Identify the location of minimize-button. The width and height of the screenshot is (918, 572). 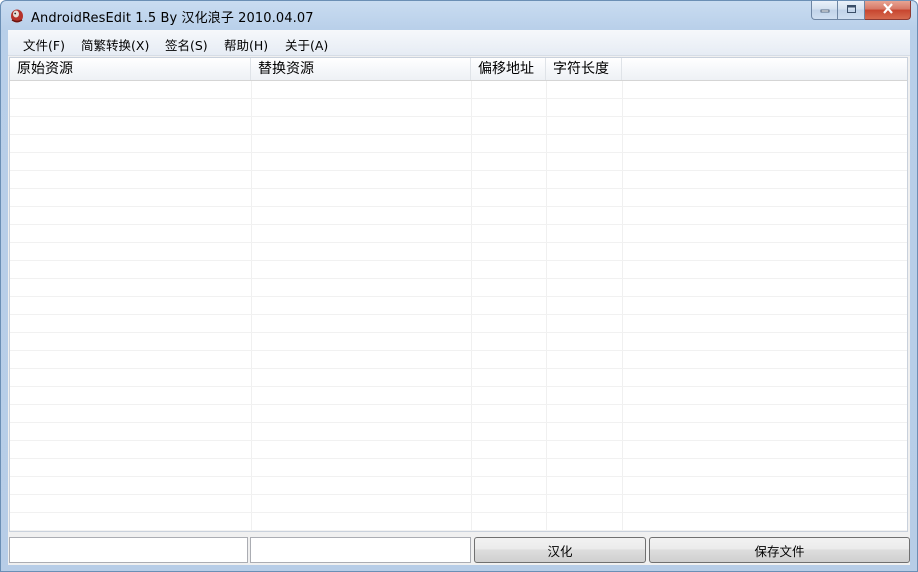
(824, 10).